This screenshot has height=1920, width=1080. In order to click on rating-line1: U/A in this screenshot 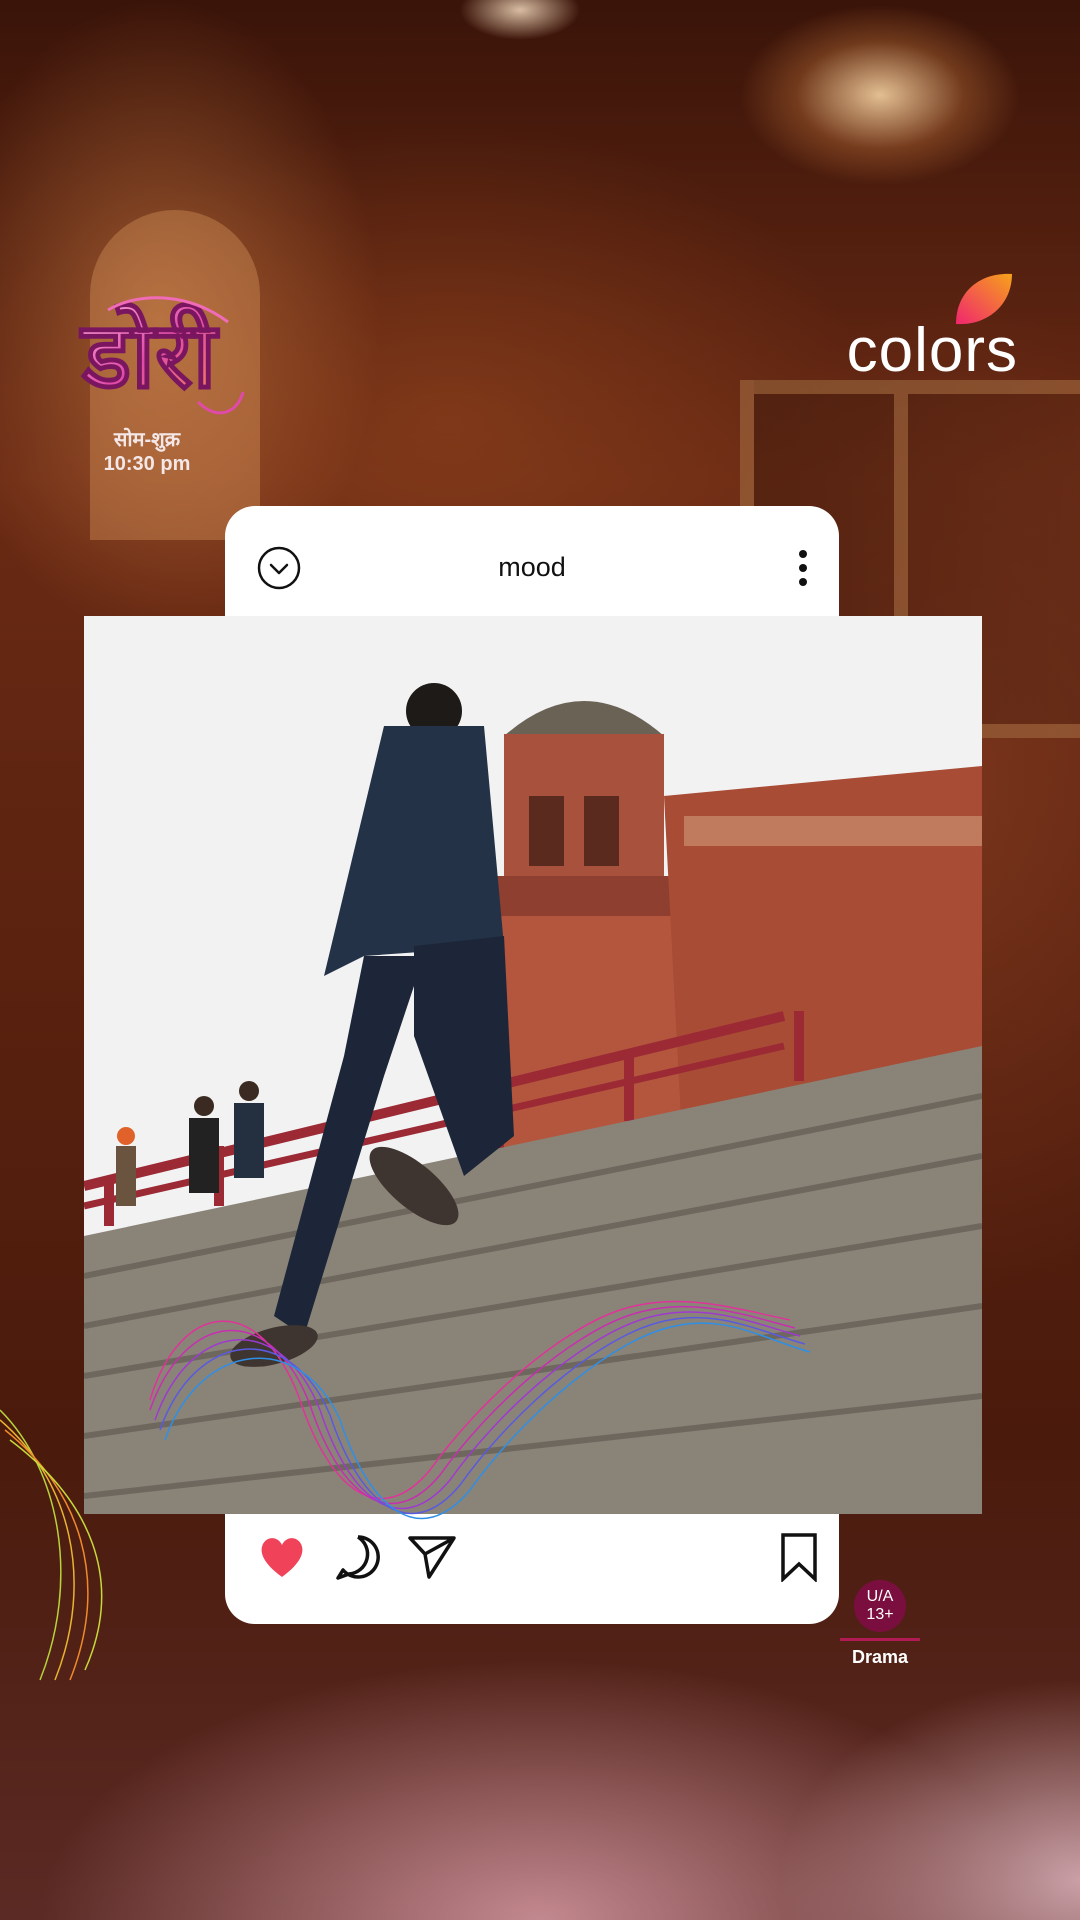, I will do `click(880, 1596)`.